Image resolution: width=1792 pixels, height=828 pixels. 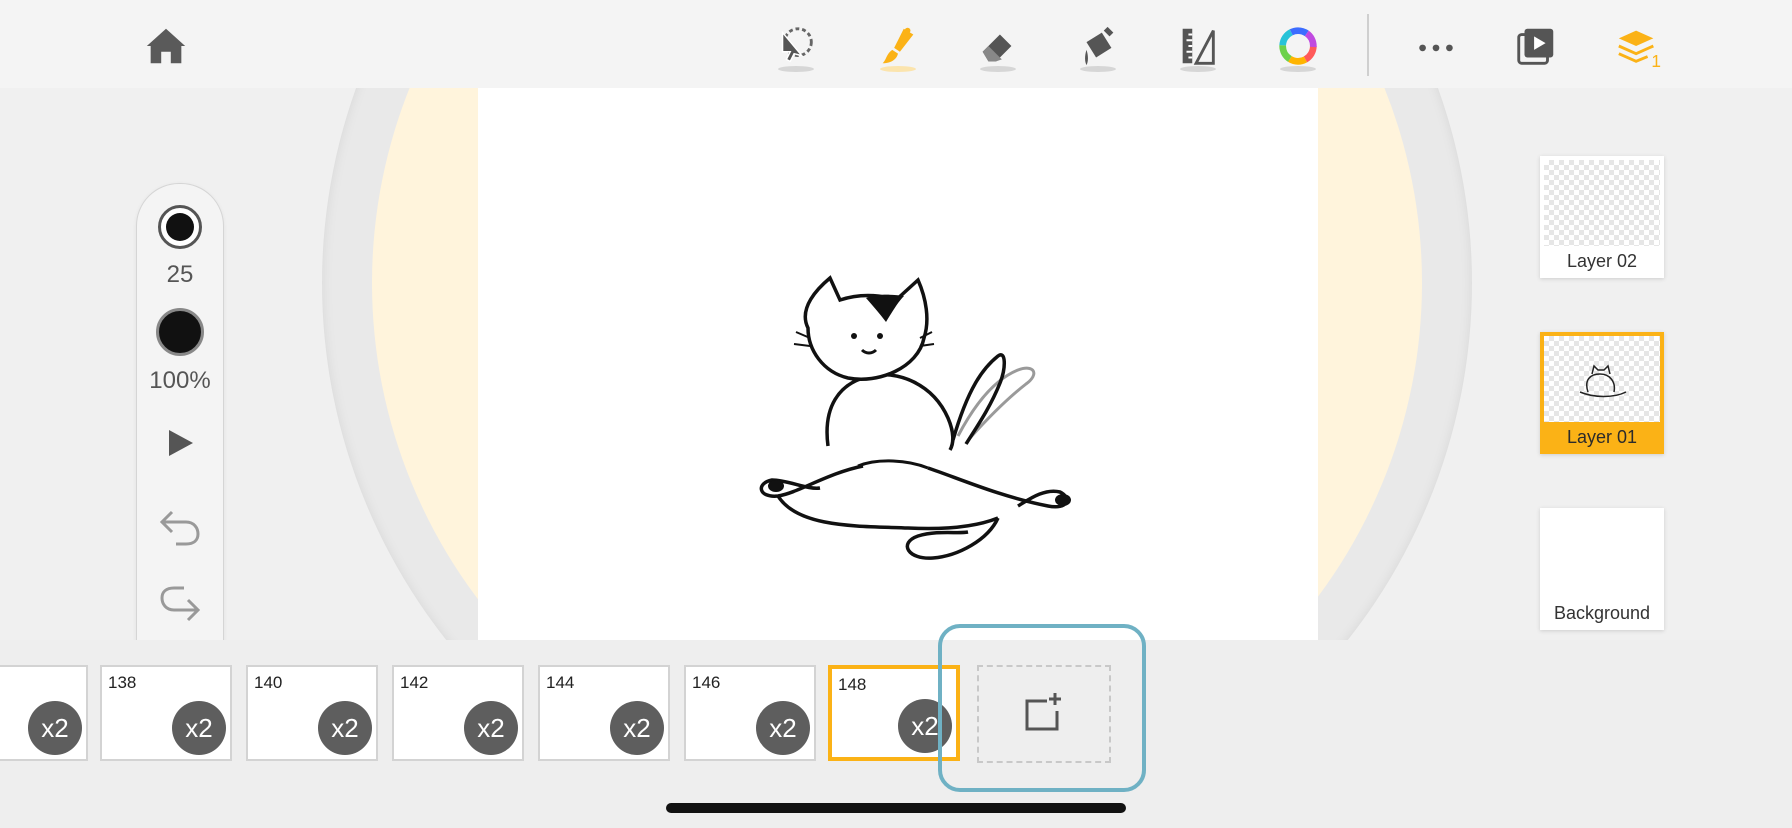 I want to click on home-button, so click(x=166, y=46).